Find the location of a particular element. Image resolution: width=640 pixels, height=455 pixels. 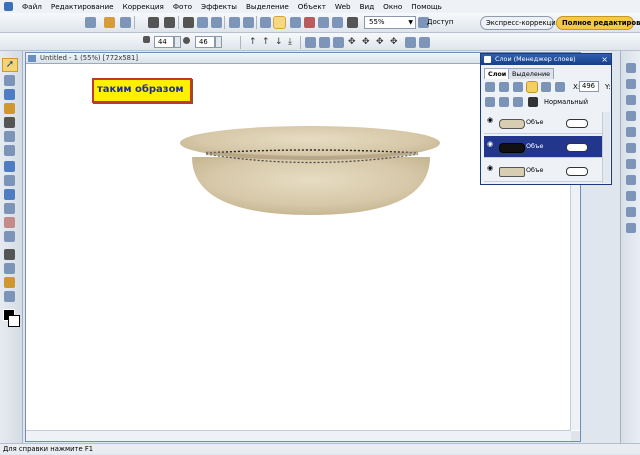

stone-bowl is located at coordinates (311, 186).